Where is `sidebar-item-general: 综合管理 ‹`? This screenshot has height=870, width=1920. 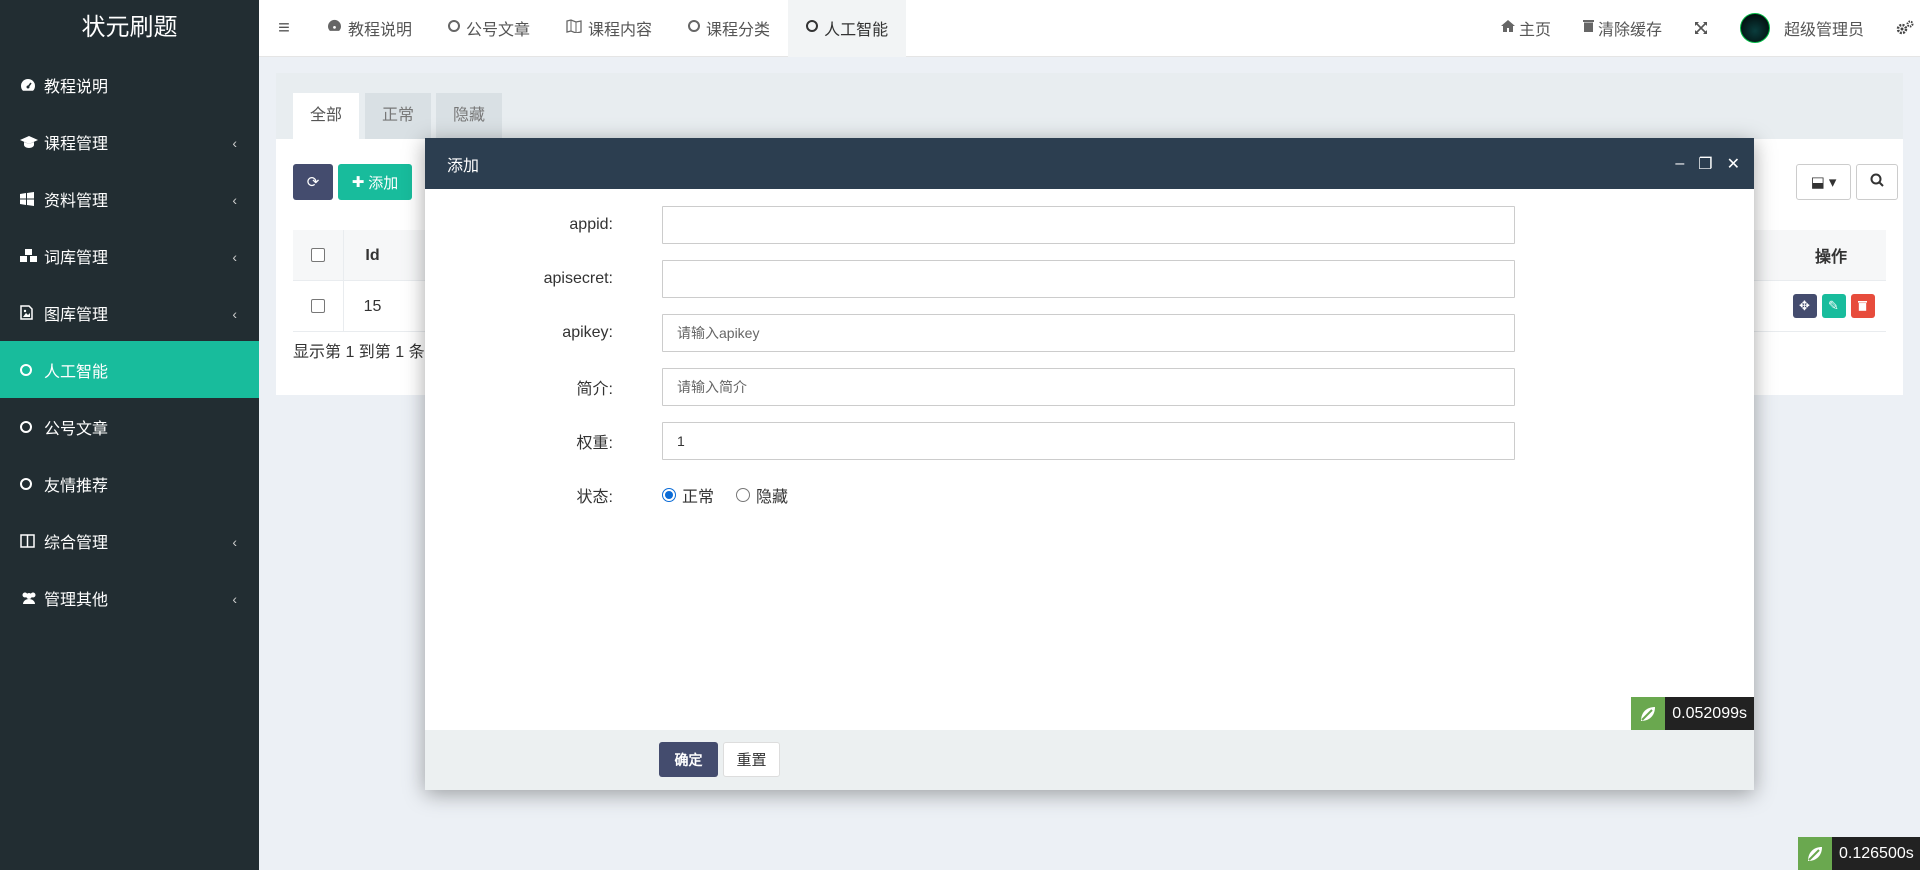 sidebar-item-general: 综合管理 ‹ is located at coordinates (129, 540).